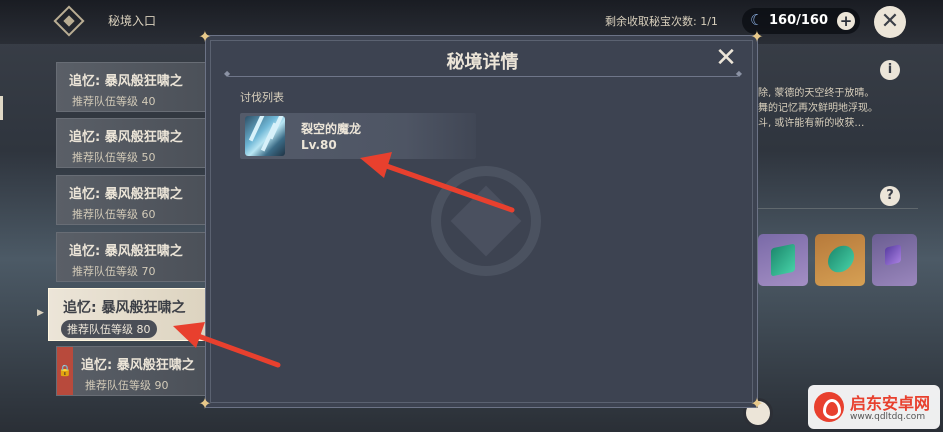 The height and width of the screenshot is (432, 943). What do you see at coordinates (893, 255) in the screenshot?
I see `purple-item-icon` at bounding box center [893, 255].